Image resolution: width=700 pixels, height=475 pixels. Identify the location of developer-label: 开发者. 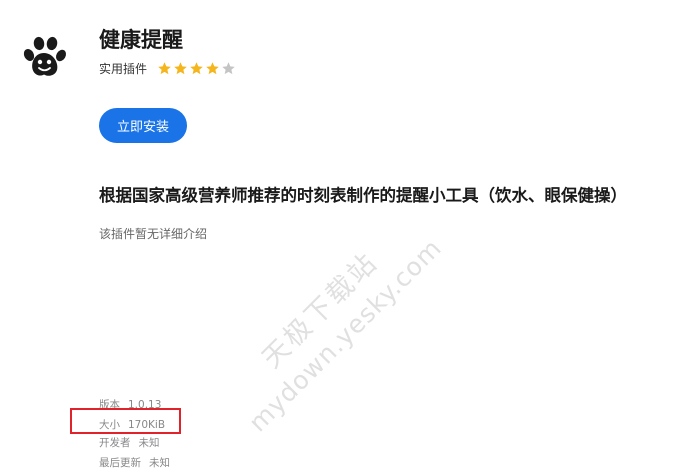
(115, 443).